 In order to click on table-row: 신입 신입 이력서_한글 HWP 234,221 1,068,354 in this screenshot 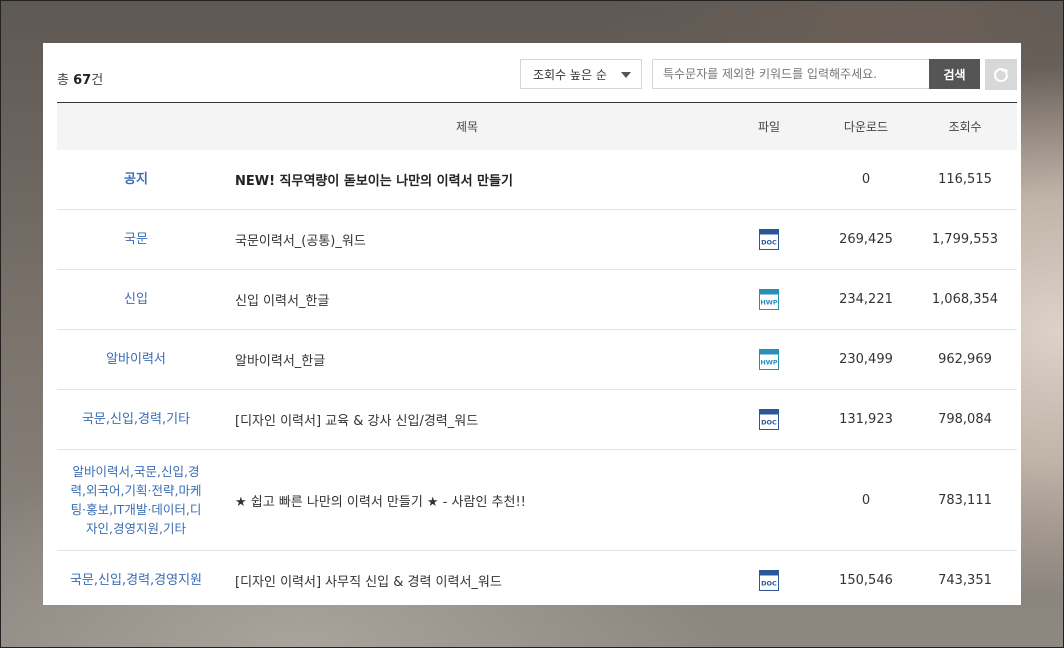, I will do `click(537, 300)`.